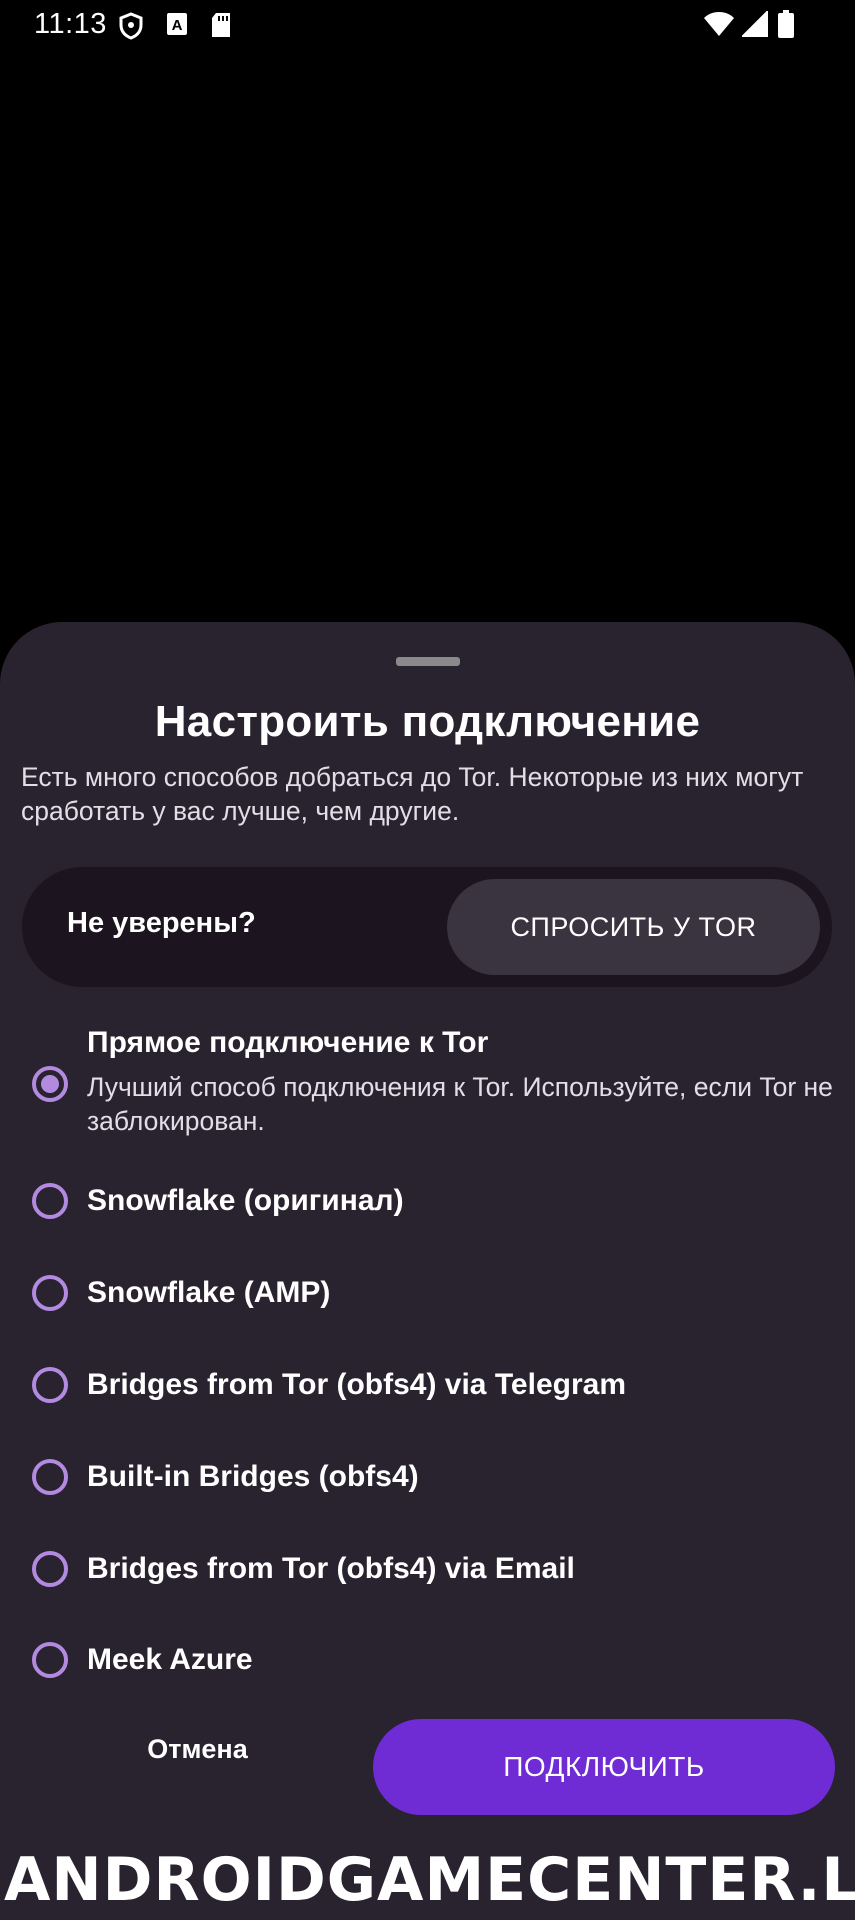 This screenshot has width=855, height=1920. Describe the element at coordinates (435, 1298) in the screenshot. I see `option-snowflake-amp: Snowflake (AMP)` at that location.